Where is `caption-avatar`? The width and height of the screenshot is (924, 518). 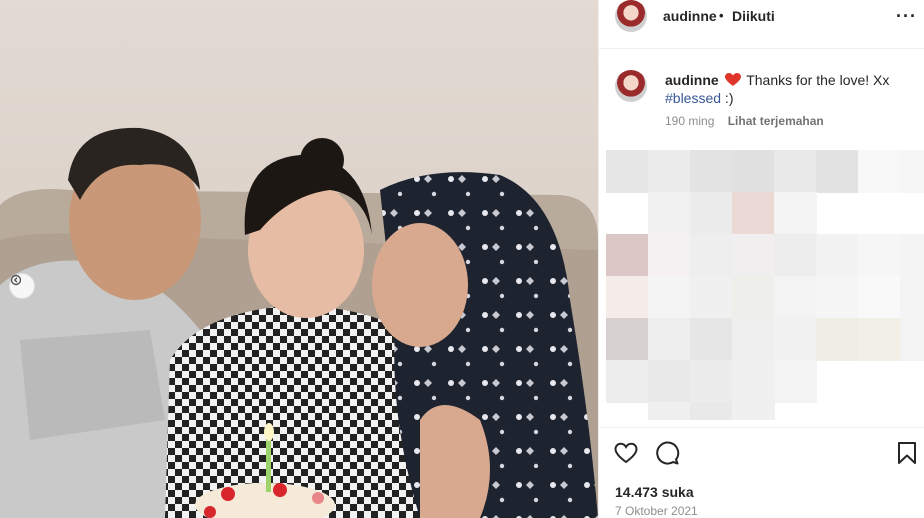
caption-avatar is located at coordinates (631, 86).